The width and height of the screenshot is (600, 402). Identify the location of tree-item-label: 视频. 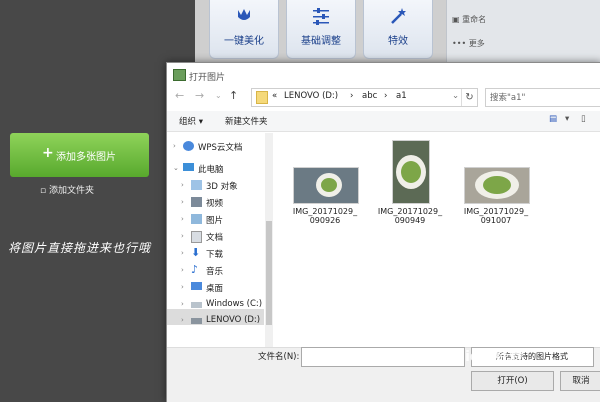
(215, 204).